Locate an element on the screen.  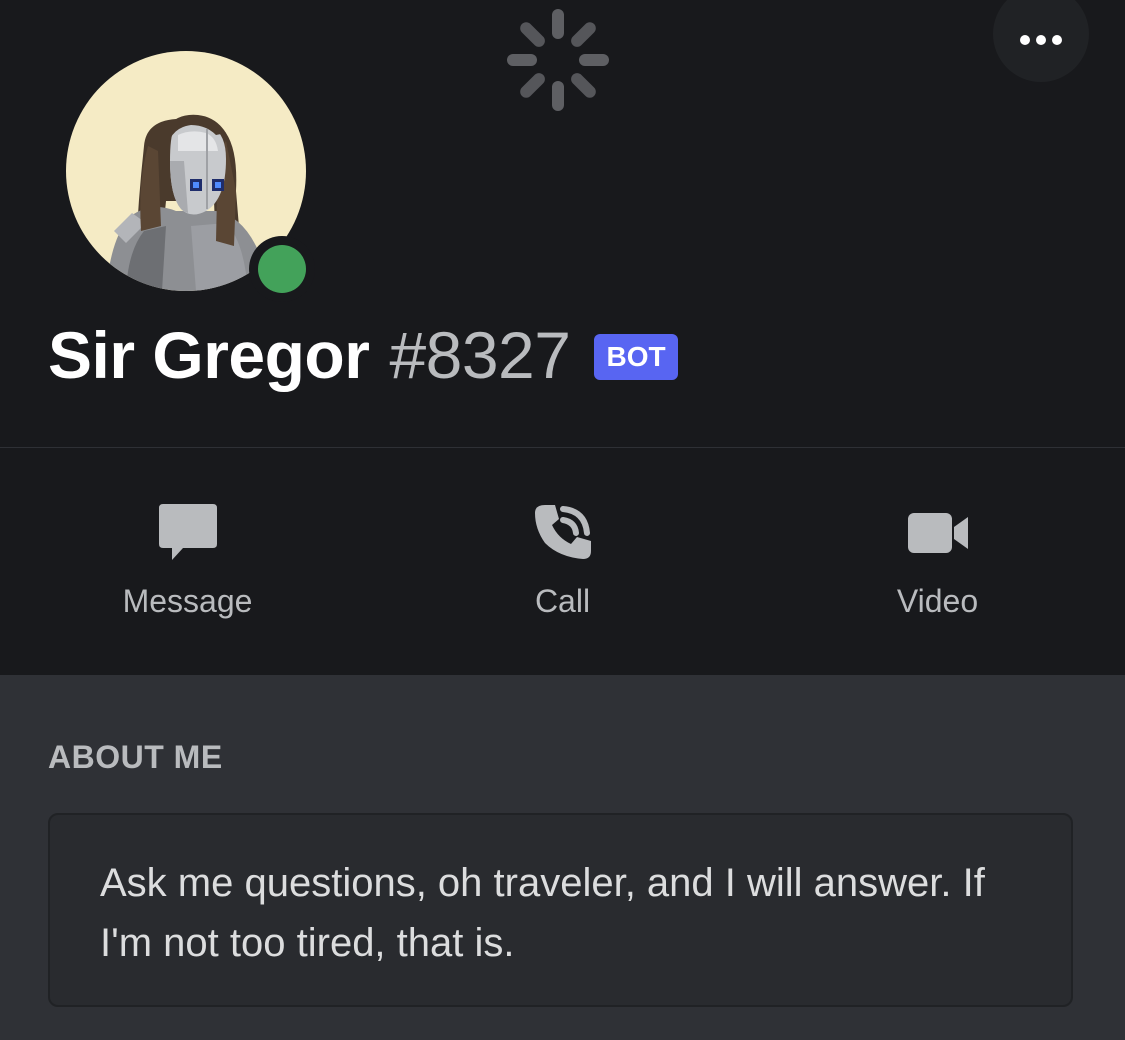
name-row: Sir Gregor #8327 BOT is located at coordinates (363, 355).